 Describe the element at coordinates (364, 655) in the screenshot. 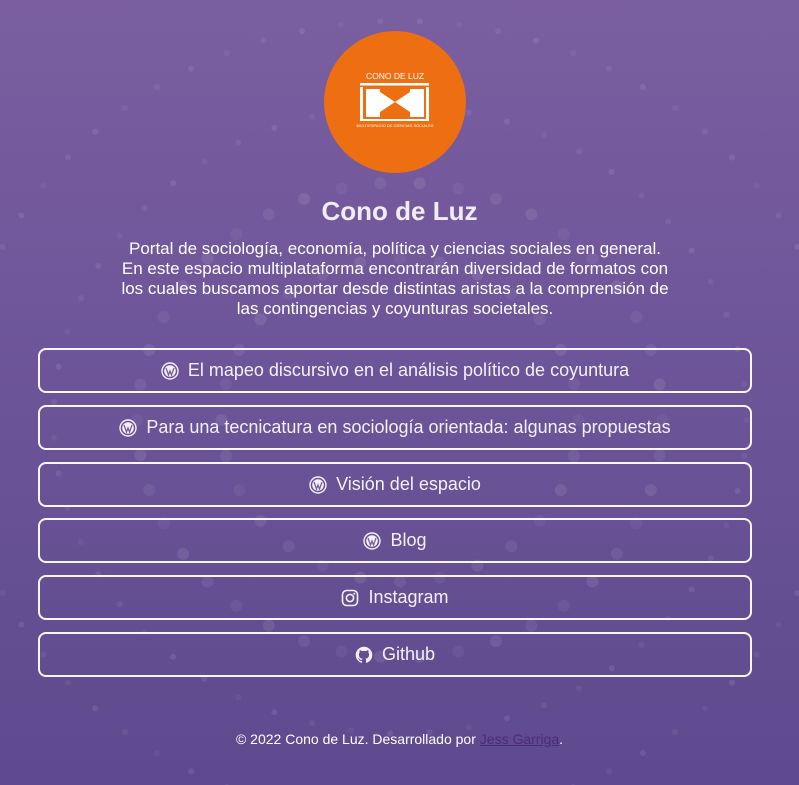

I see `github-icon` at that location.